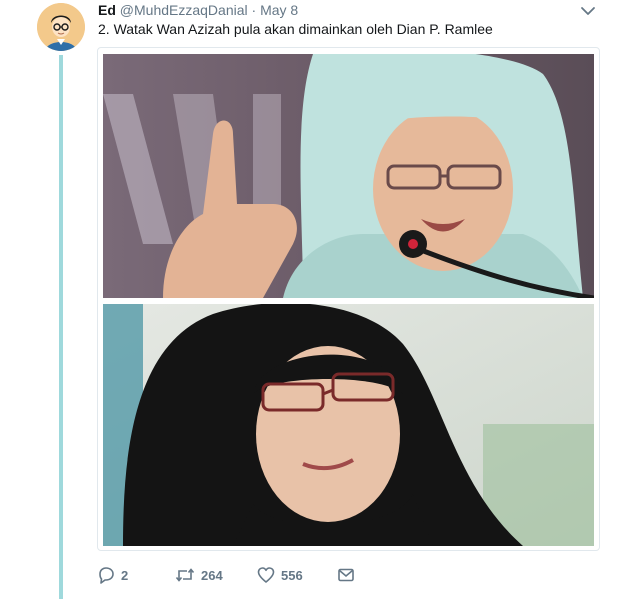  I want to click on heart-icon, so click(266, 575).